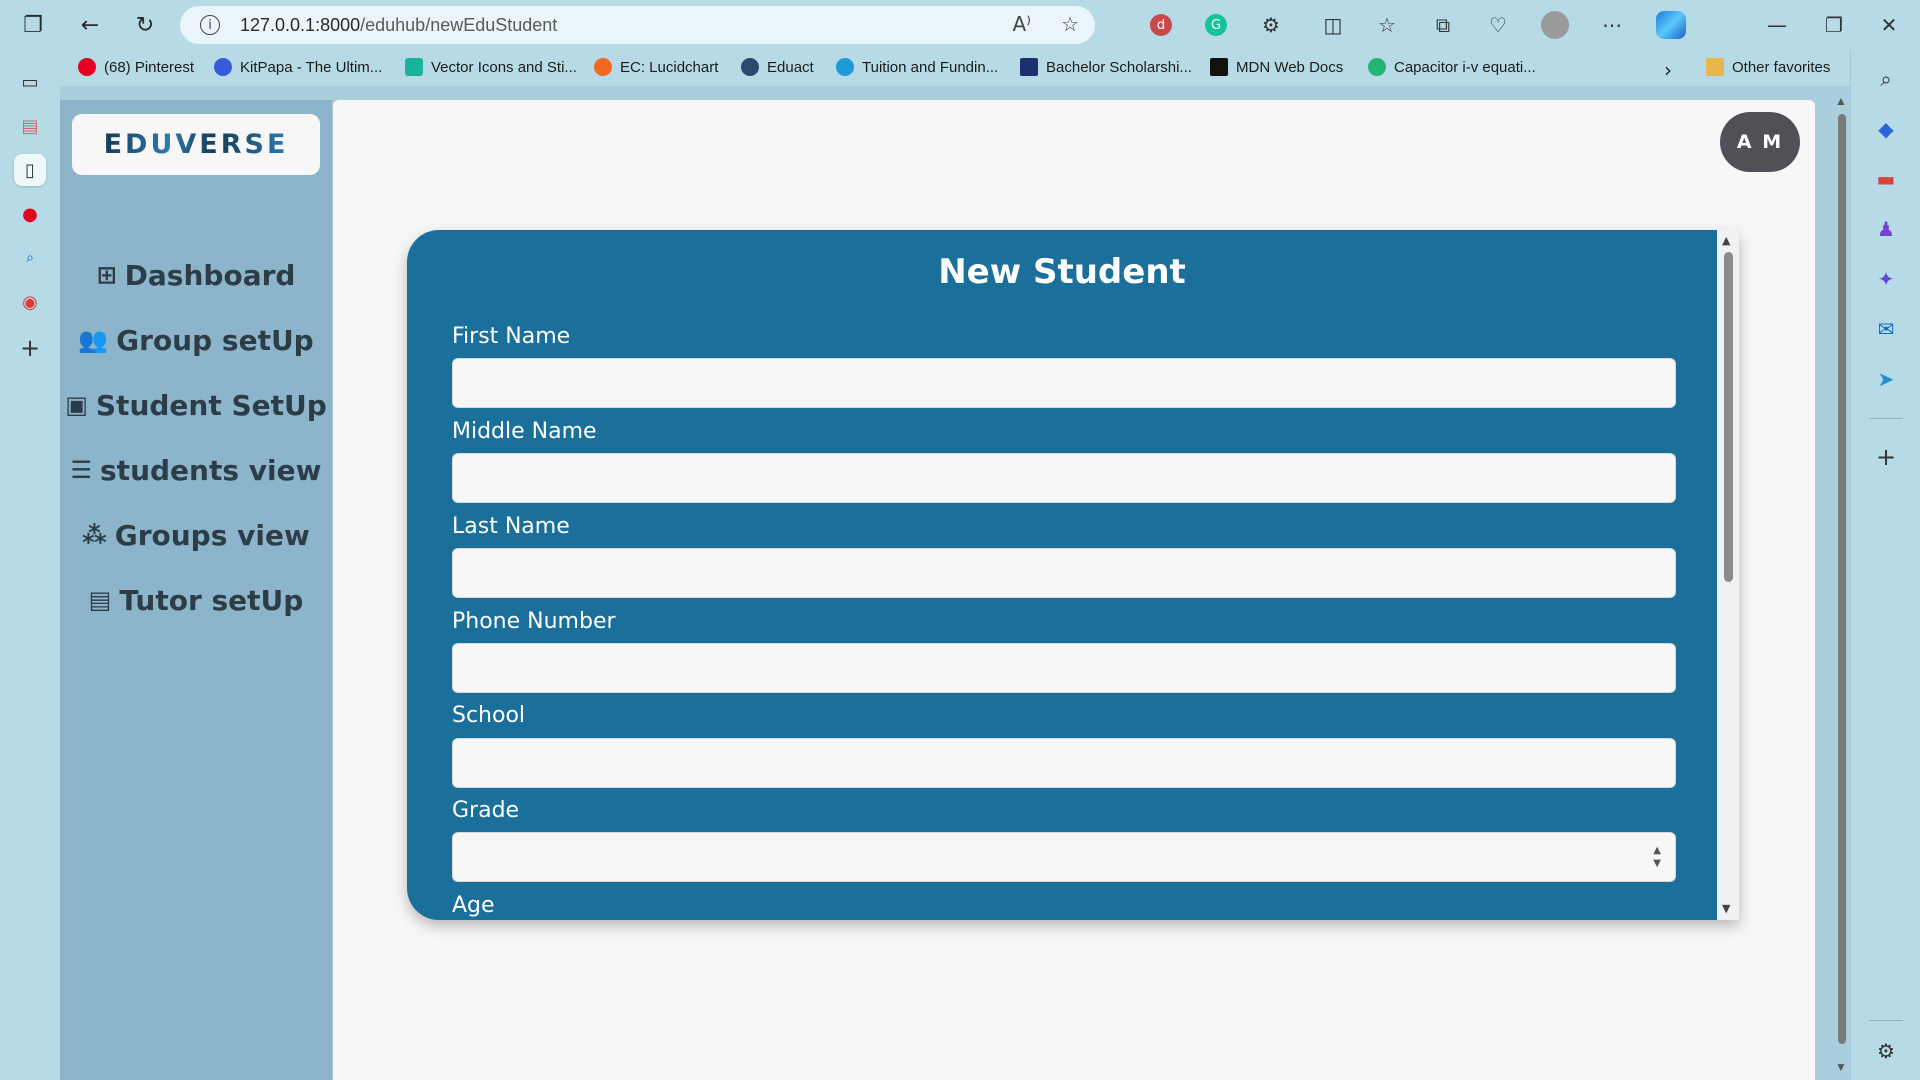 The image size is (1920, 1080). I want to click on favorite-item: EC: Lucidchart, so click(656, 67).